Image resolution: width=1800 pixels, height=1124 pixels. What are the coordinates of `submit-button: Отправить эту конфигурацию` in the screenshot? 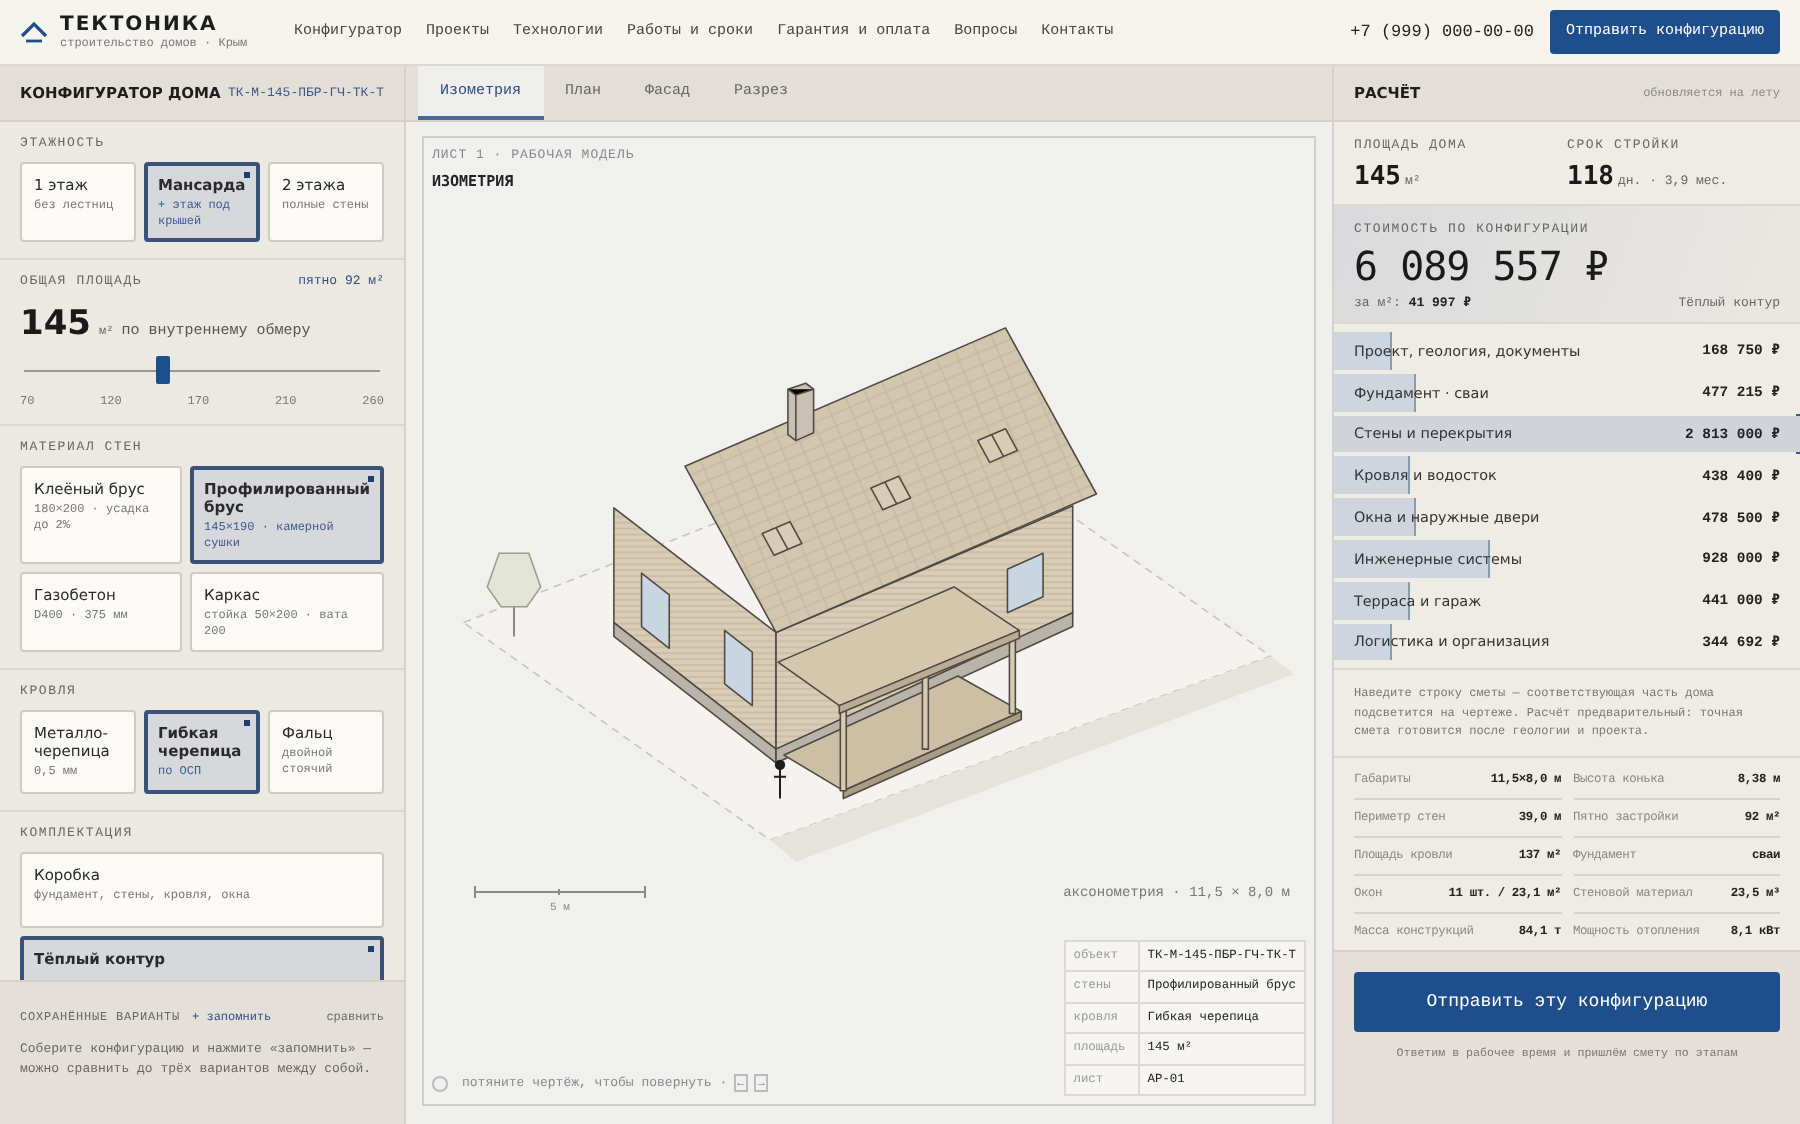 It's located at (1567, 1001).